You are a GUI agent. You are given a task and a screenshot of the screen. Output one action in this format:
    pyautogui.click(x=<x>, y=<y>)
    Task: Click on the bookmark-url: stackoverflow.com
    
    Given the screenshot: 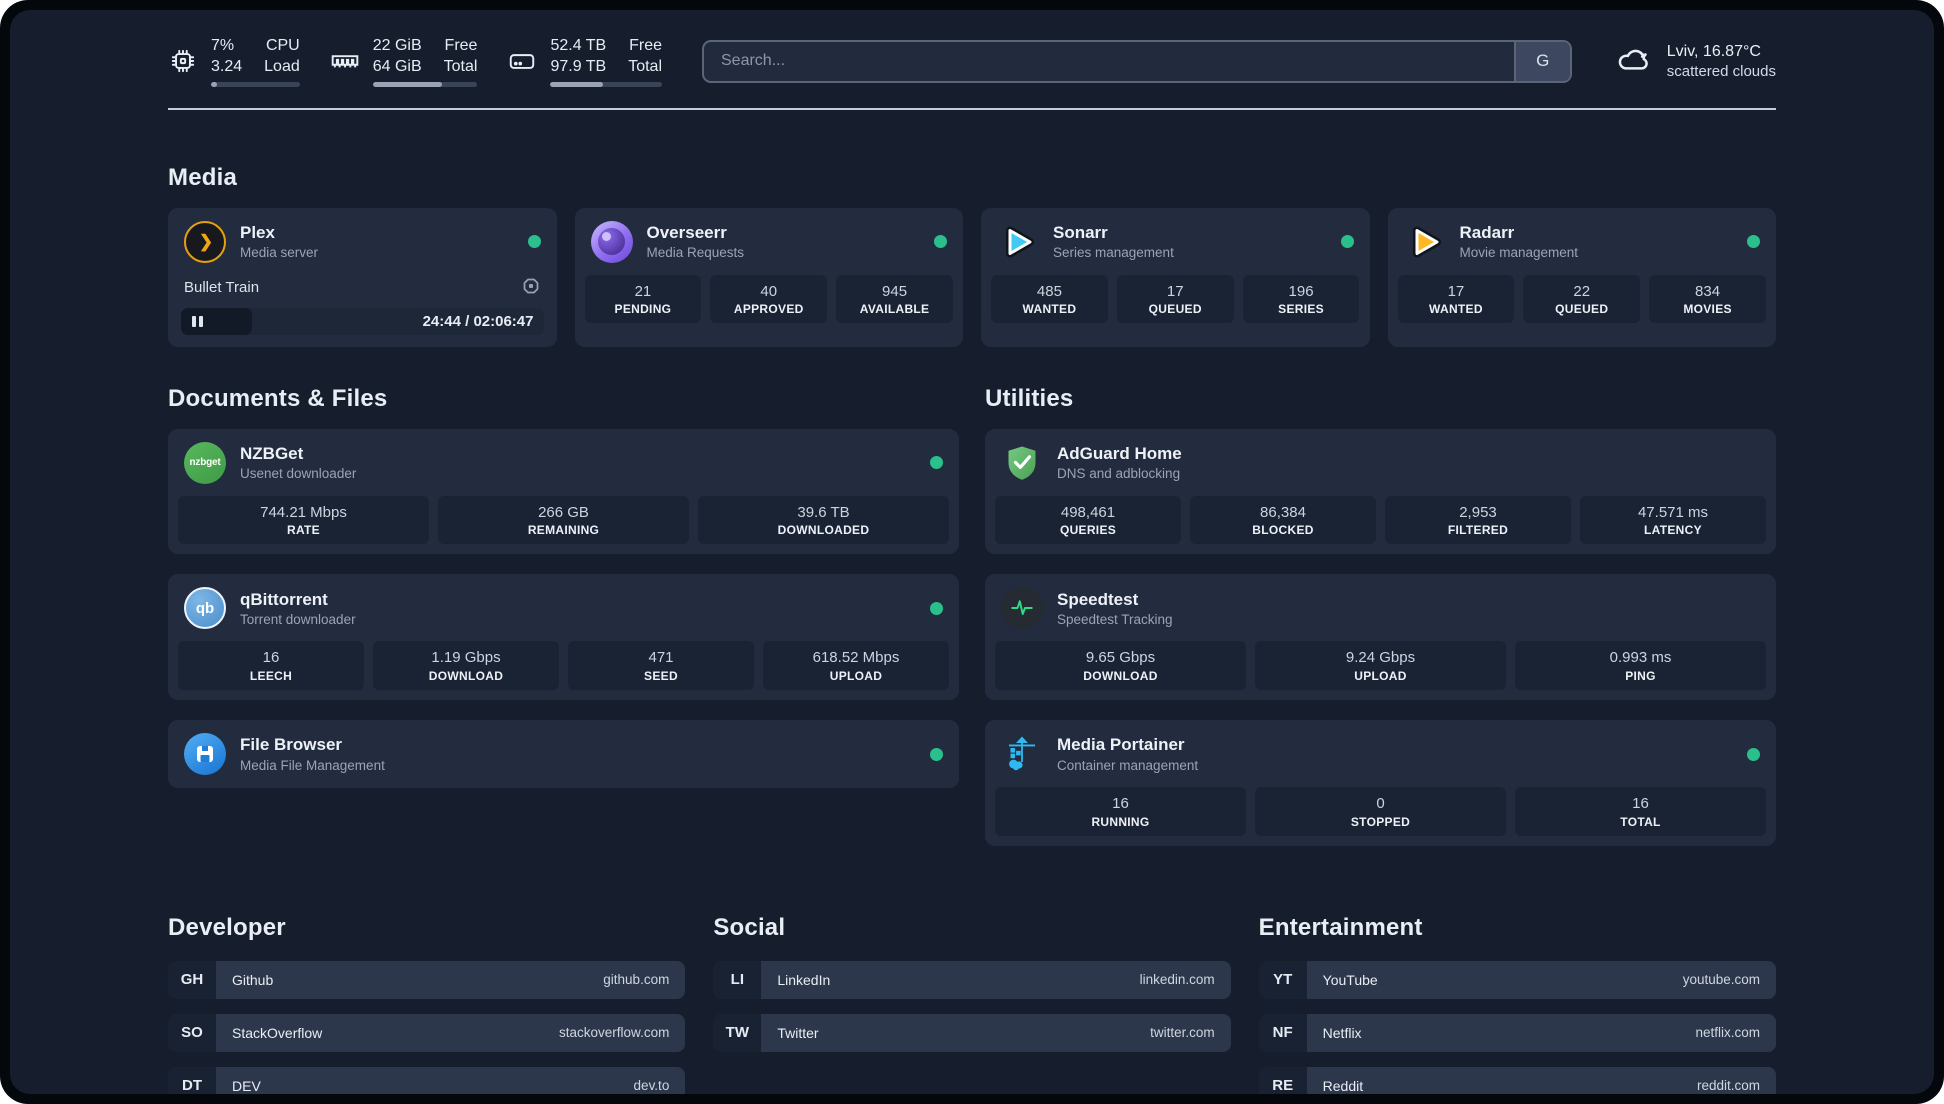 What is the action you would take?
    pyautogui.click(x=614, y=1033)
    